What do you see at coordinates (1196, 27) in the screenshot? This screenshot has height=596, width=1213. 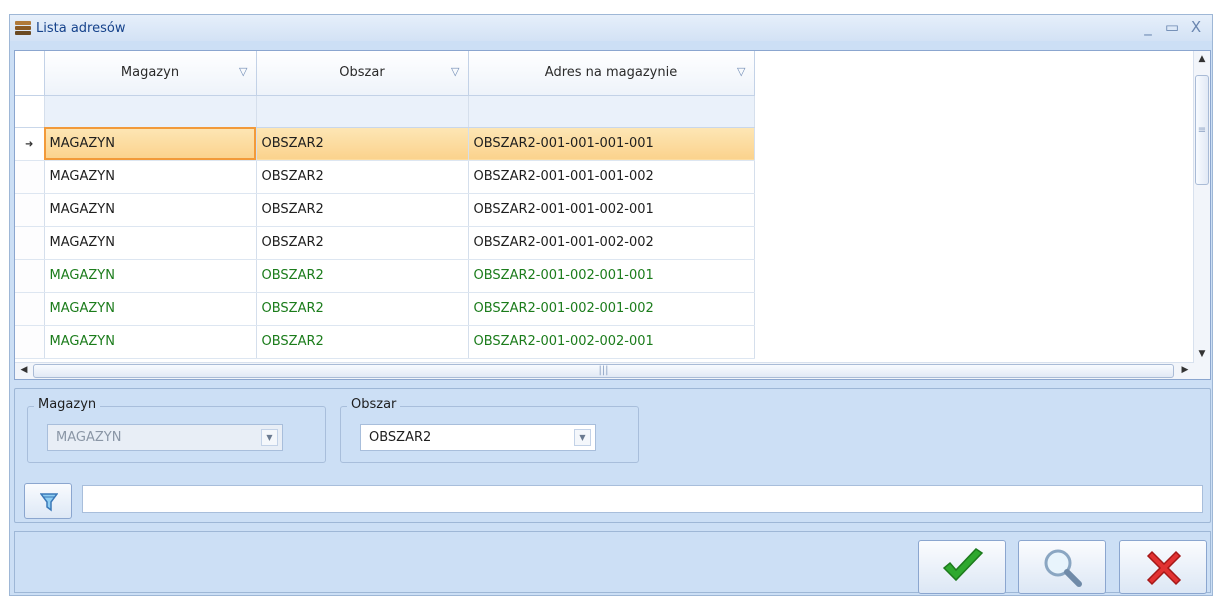 I see `close-button: X` at bounding box center [1196, 27].